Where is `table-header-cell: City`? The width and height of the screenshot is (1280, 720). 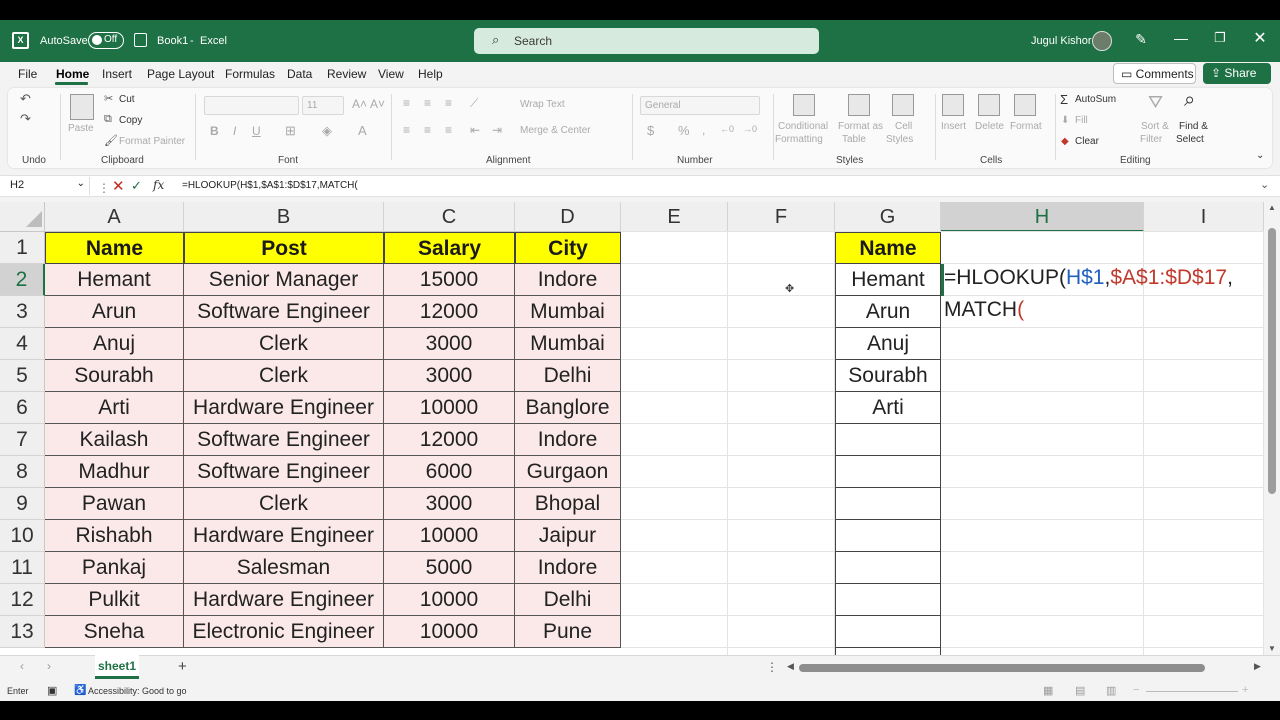 table-header-cell: City is located at coordinates (568, 248).